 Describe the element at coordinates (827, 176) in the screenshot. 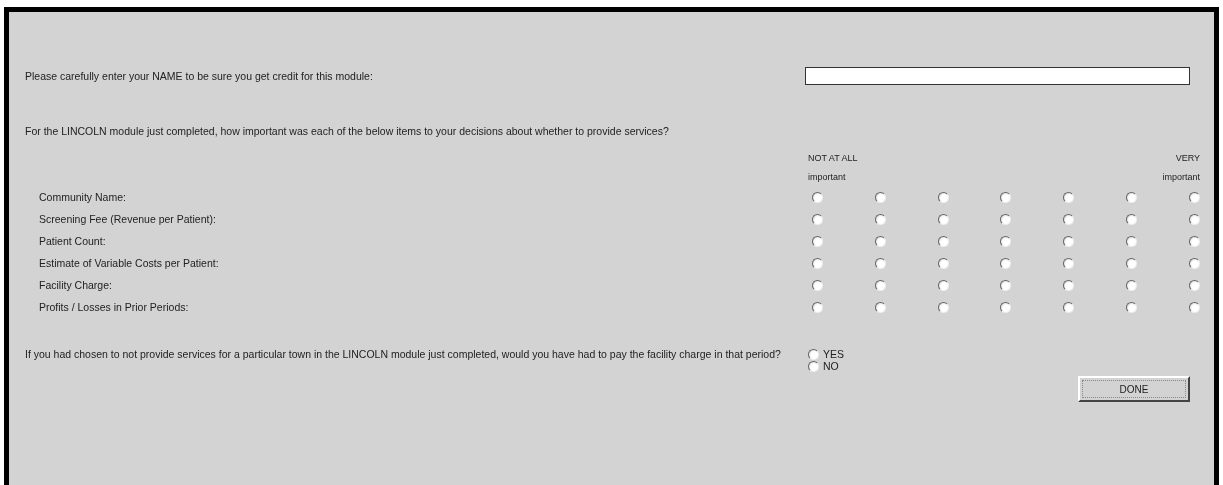

I see `scale-low-label: important` at that location.